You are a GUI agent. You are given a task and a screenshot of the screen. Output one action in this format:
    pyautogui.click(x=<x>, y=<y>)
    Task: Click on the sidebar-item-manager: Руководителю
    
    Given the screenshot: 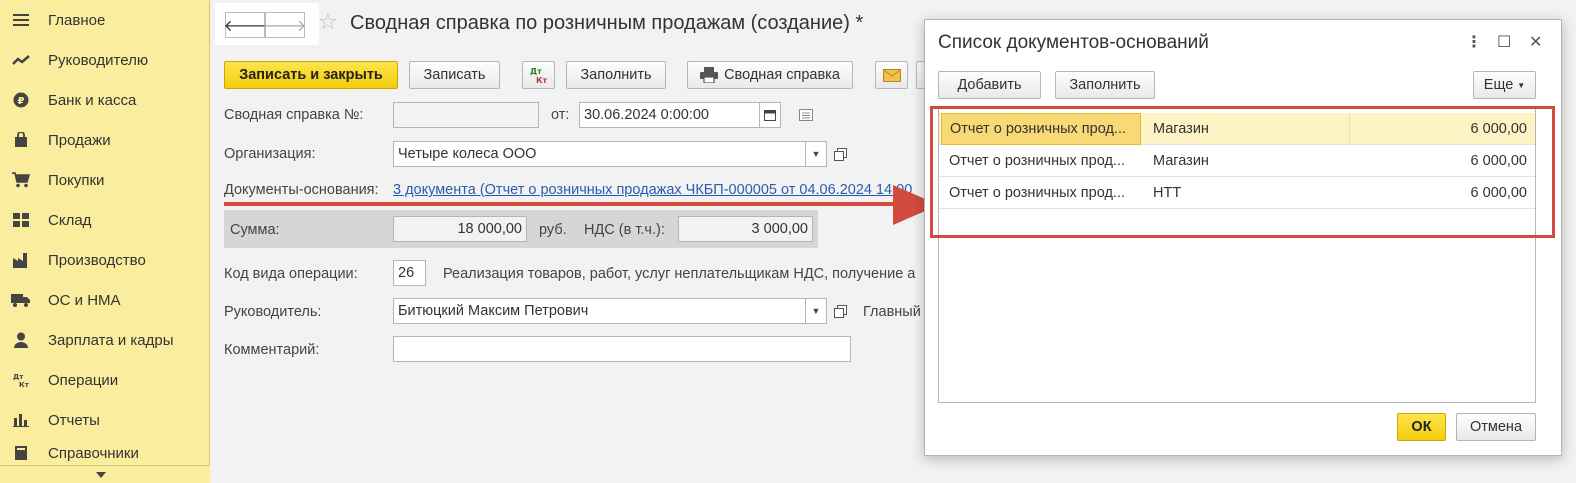 What is the action you would take?
    pyautogui.click(x=105, y=60)
    